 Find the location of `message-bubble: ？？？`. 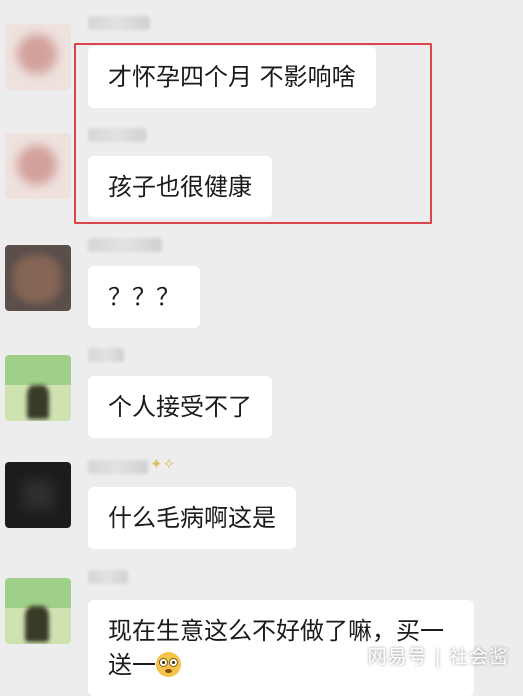

message-bubble: ？？？ is located at coordinates (144, 297).